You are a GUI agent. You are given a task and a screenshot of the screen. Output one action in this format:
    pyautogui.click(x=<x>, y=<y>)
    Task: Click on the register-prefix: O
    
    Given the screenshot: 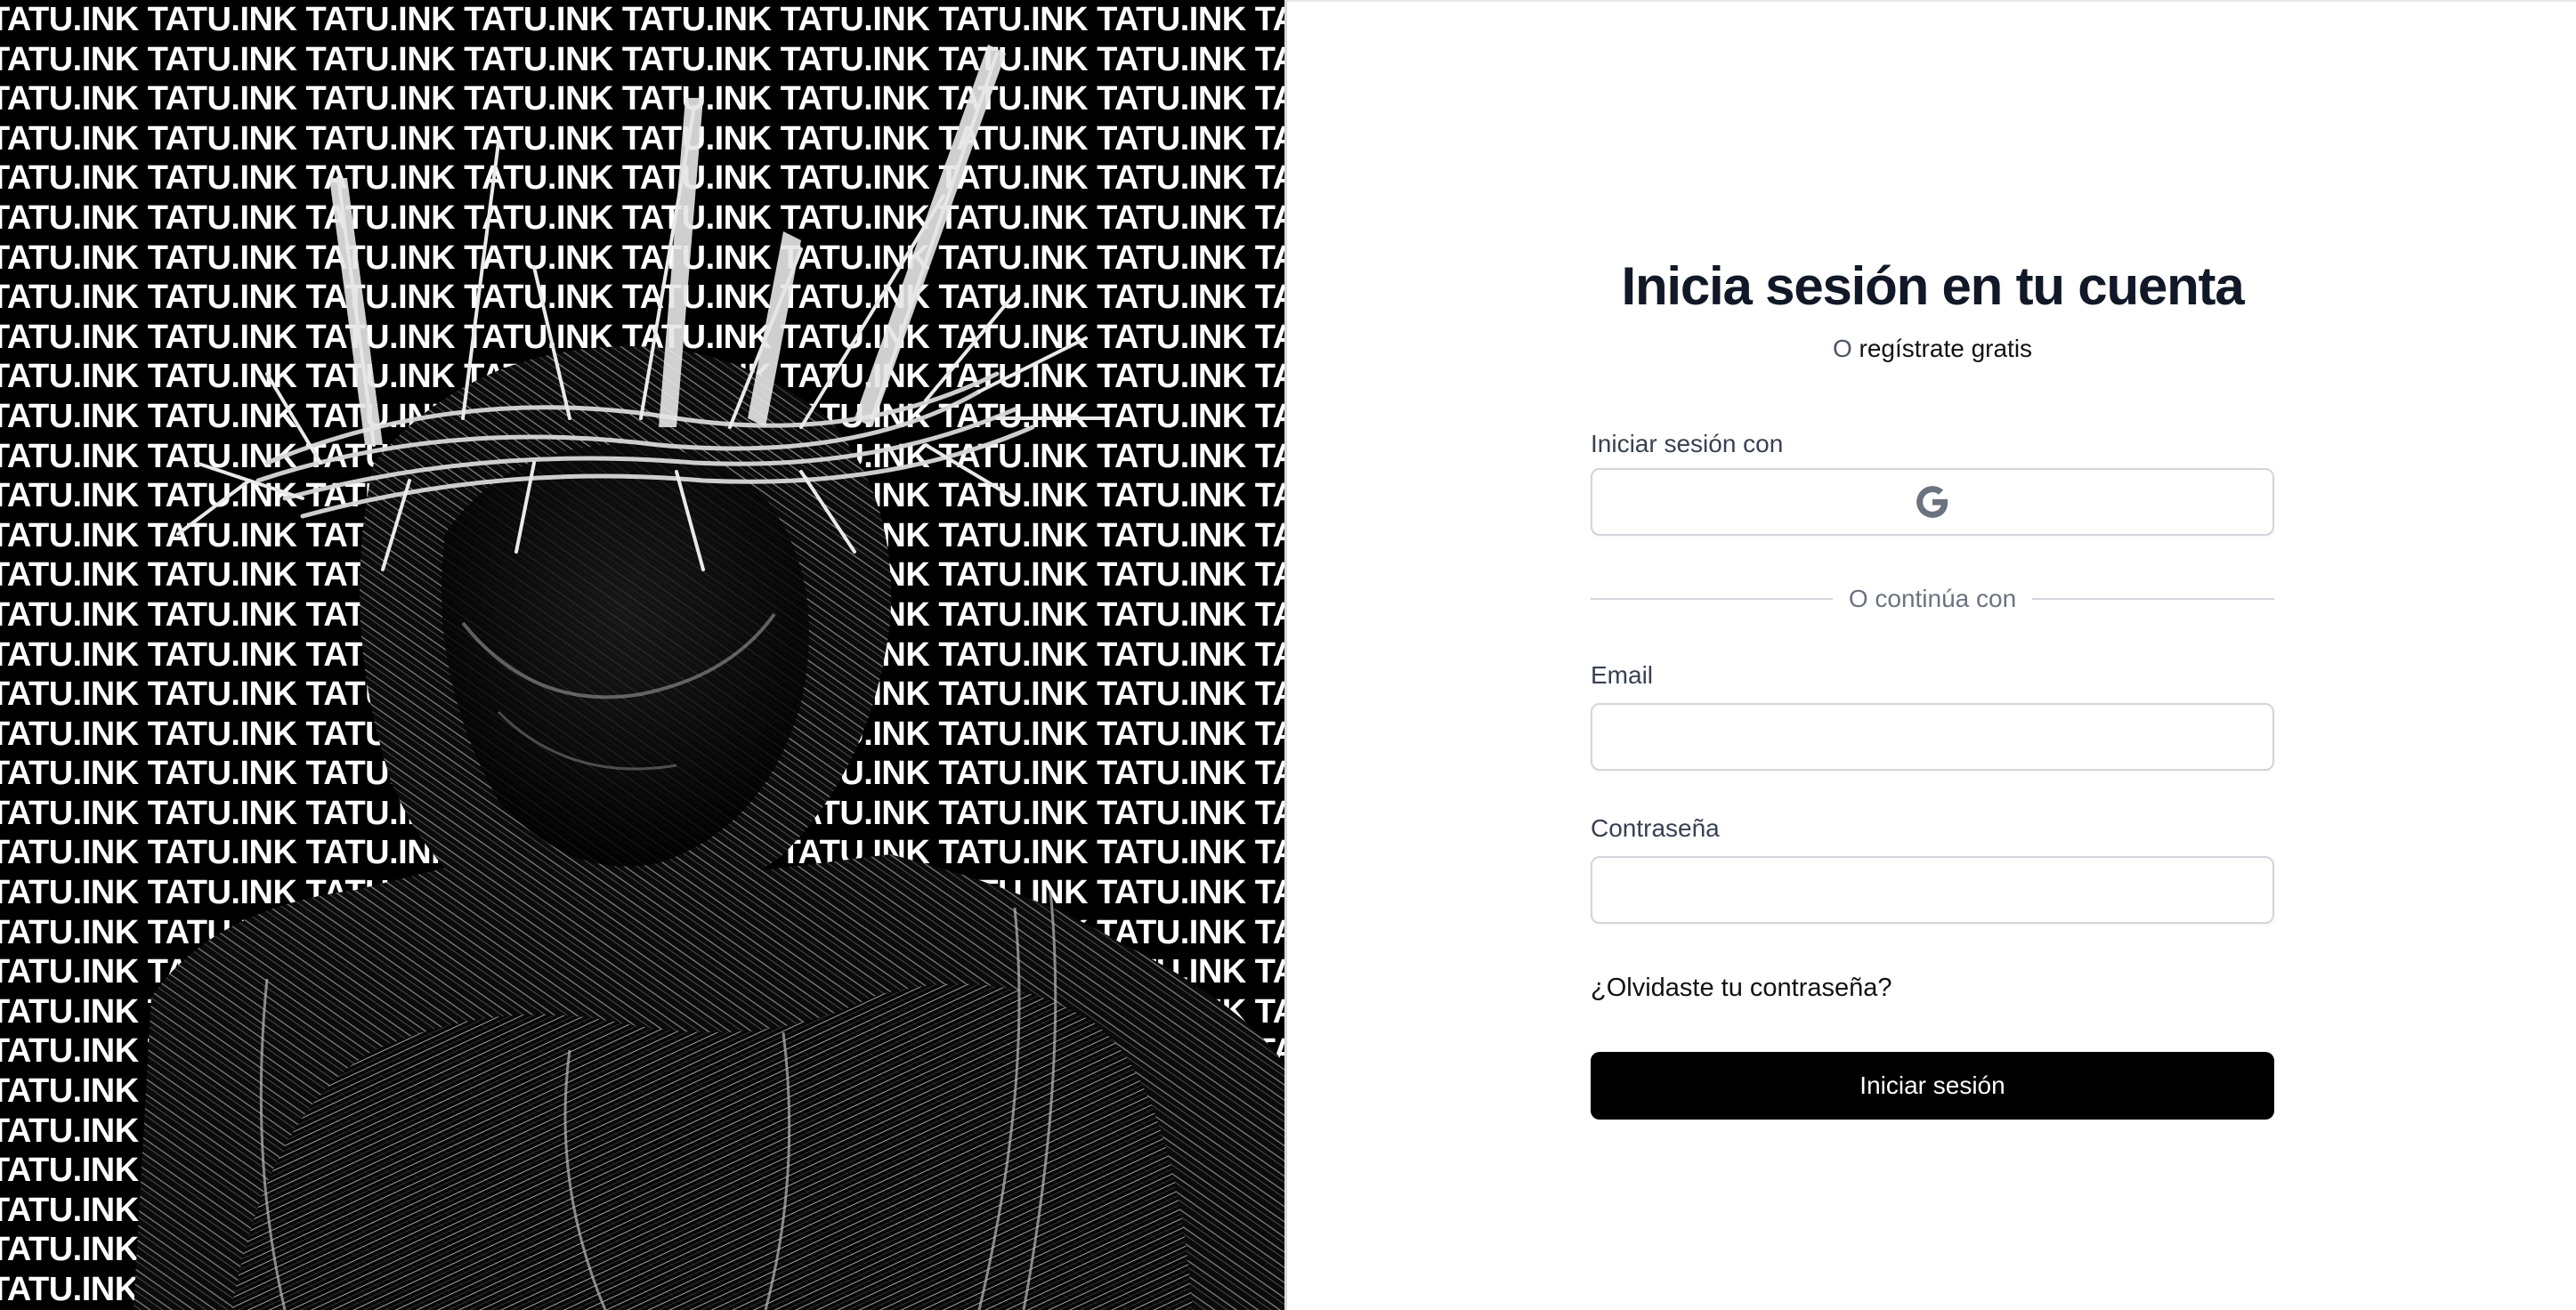 What is the action you would take?
    pyautogui.click(x=1842, y=349)
    